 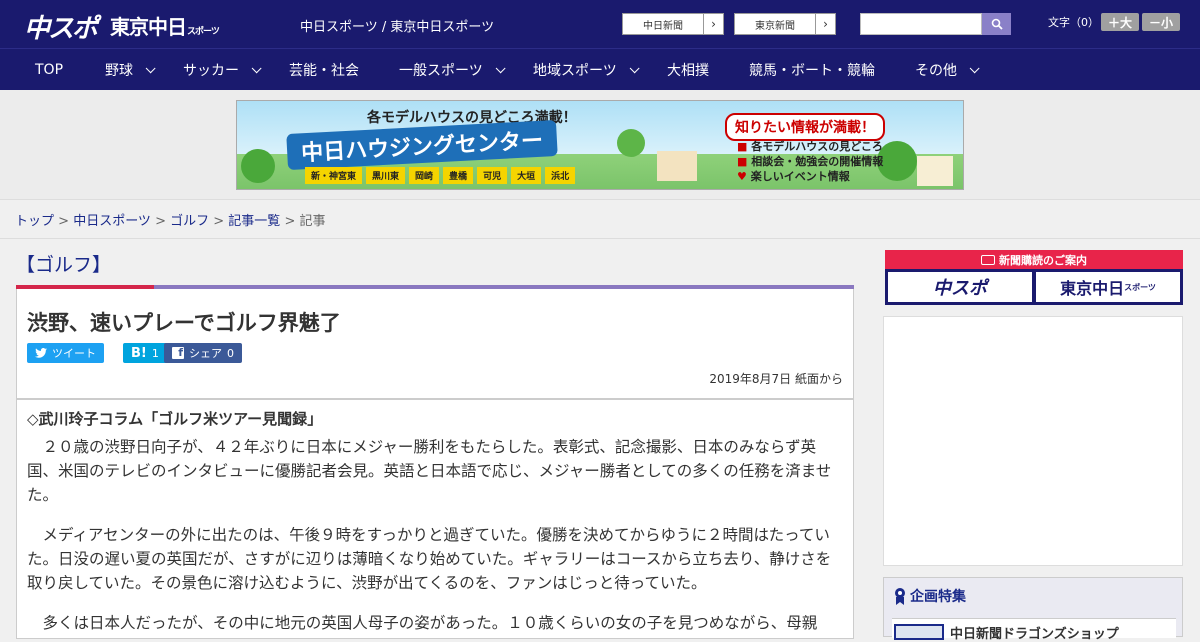 What do you see at coordinates (960, 287) in the screenshot?
I see `subscribe-chuspo-button: 中スポ` at bounding box center [960, 287].